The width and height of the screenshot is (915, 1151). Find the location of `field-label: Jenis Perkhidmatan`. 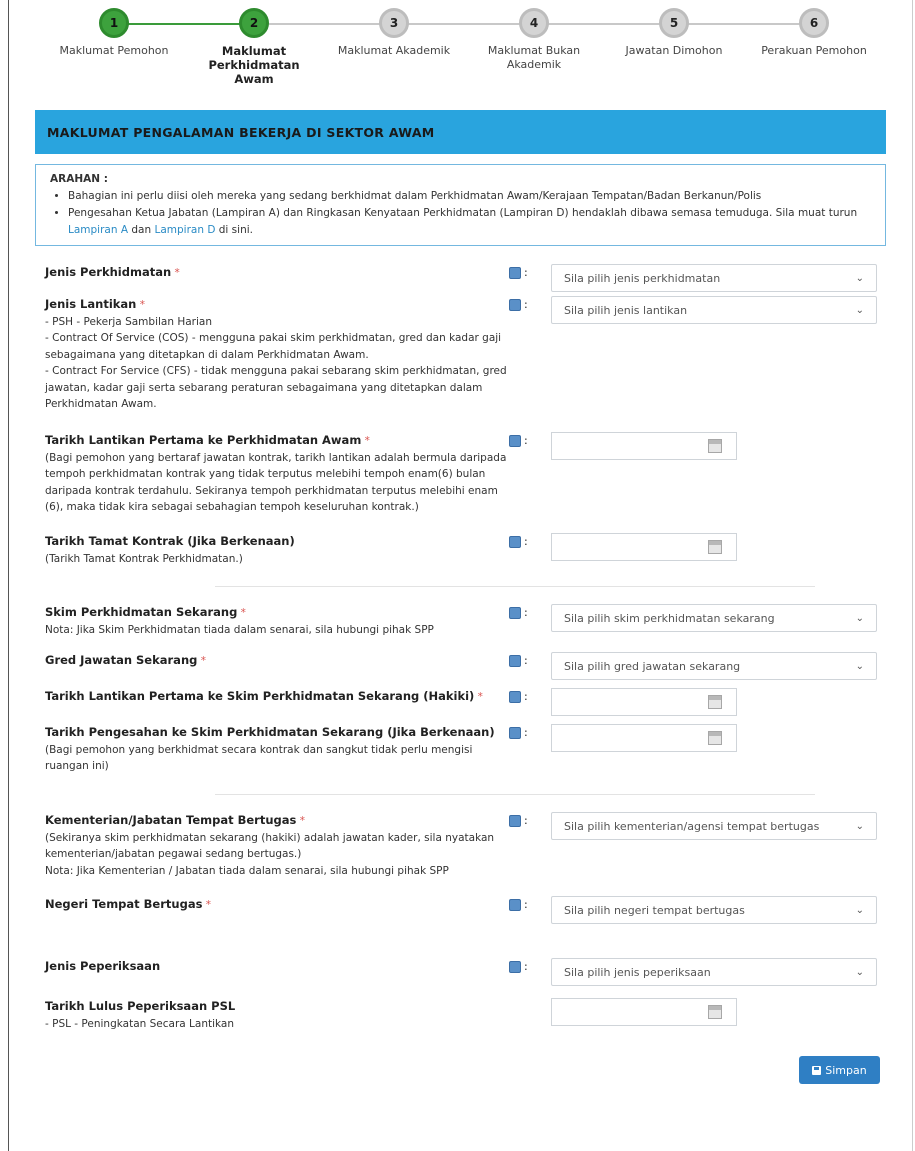

field-label: Jenis Perkhidmatan is located at coordinates (108, 272).